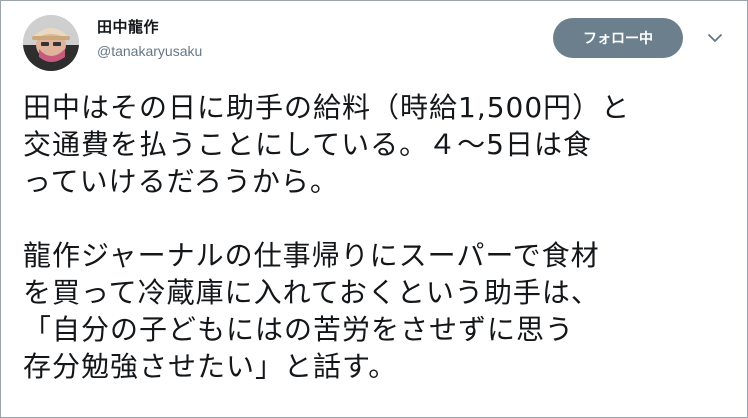 The width and height of the screenshot is (748, 418). What do you see at coordinates (327, 107) in the screenshot?
I see `tweet-line: 田中はその日に助手の給料（時給1,500円）と` at bounding box center [327, 107].